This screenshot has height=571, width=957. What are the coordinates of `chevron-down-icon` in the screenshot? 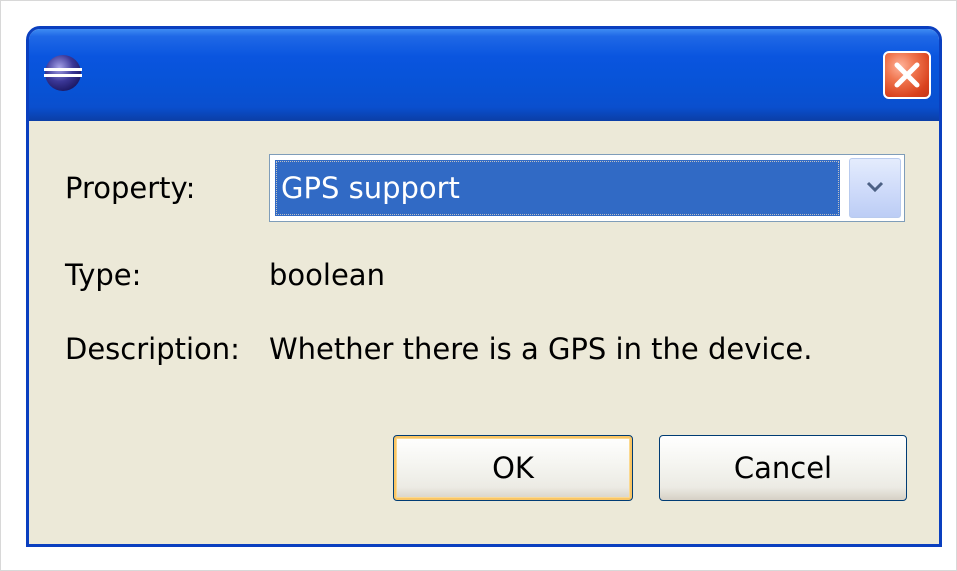 It's located at (875, 188).